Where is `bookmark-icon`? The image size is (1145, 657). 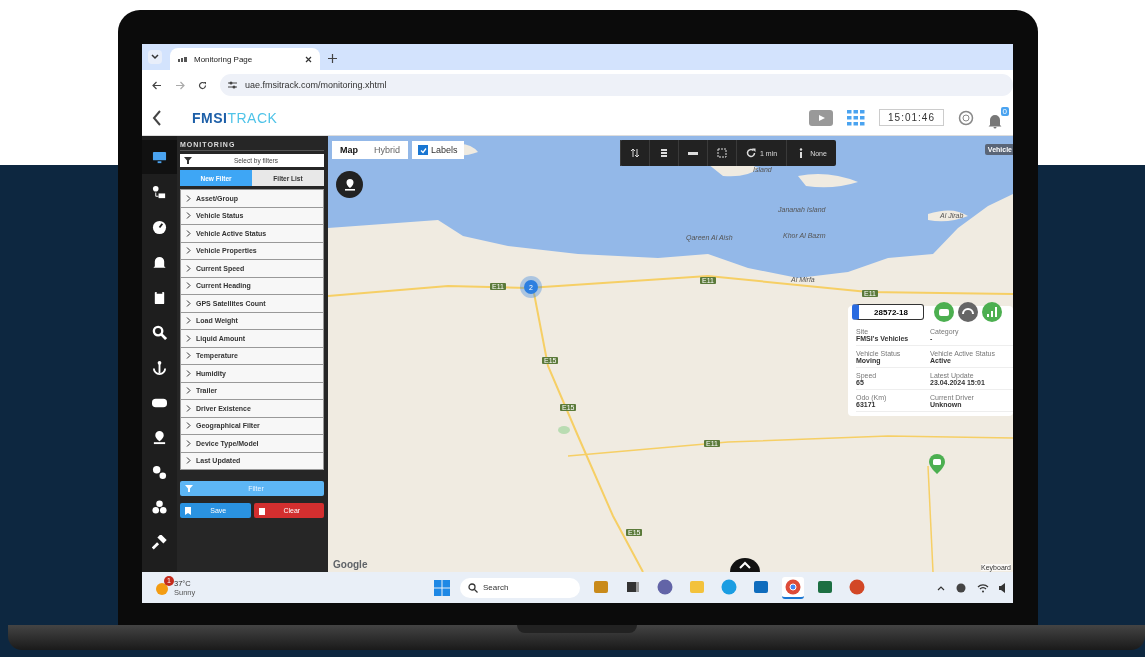 bookmark-icon is located at coordinates (188, 510).